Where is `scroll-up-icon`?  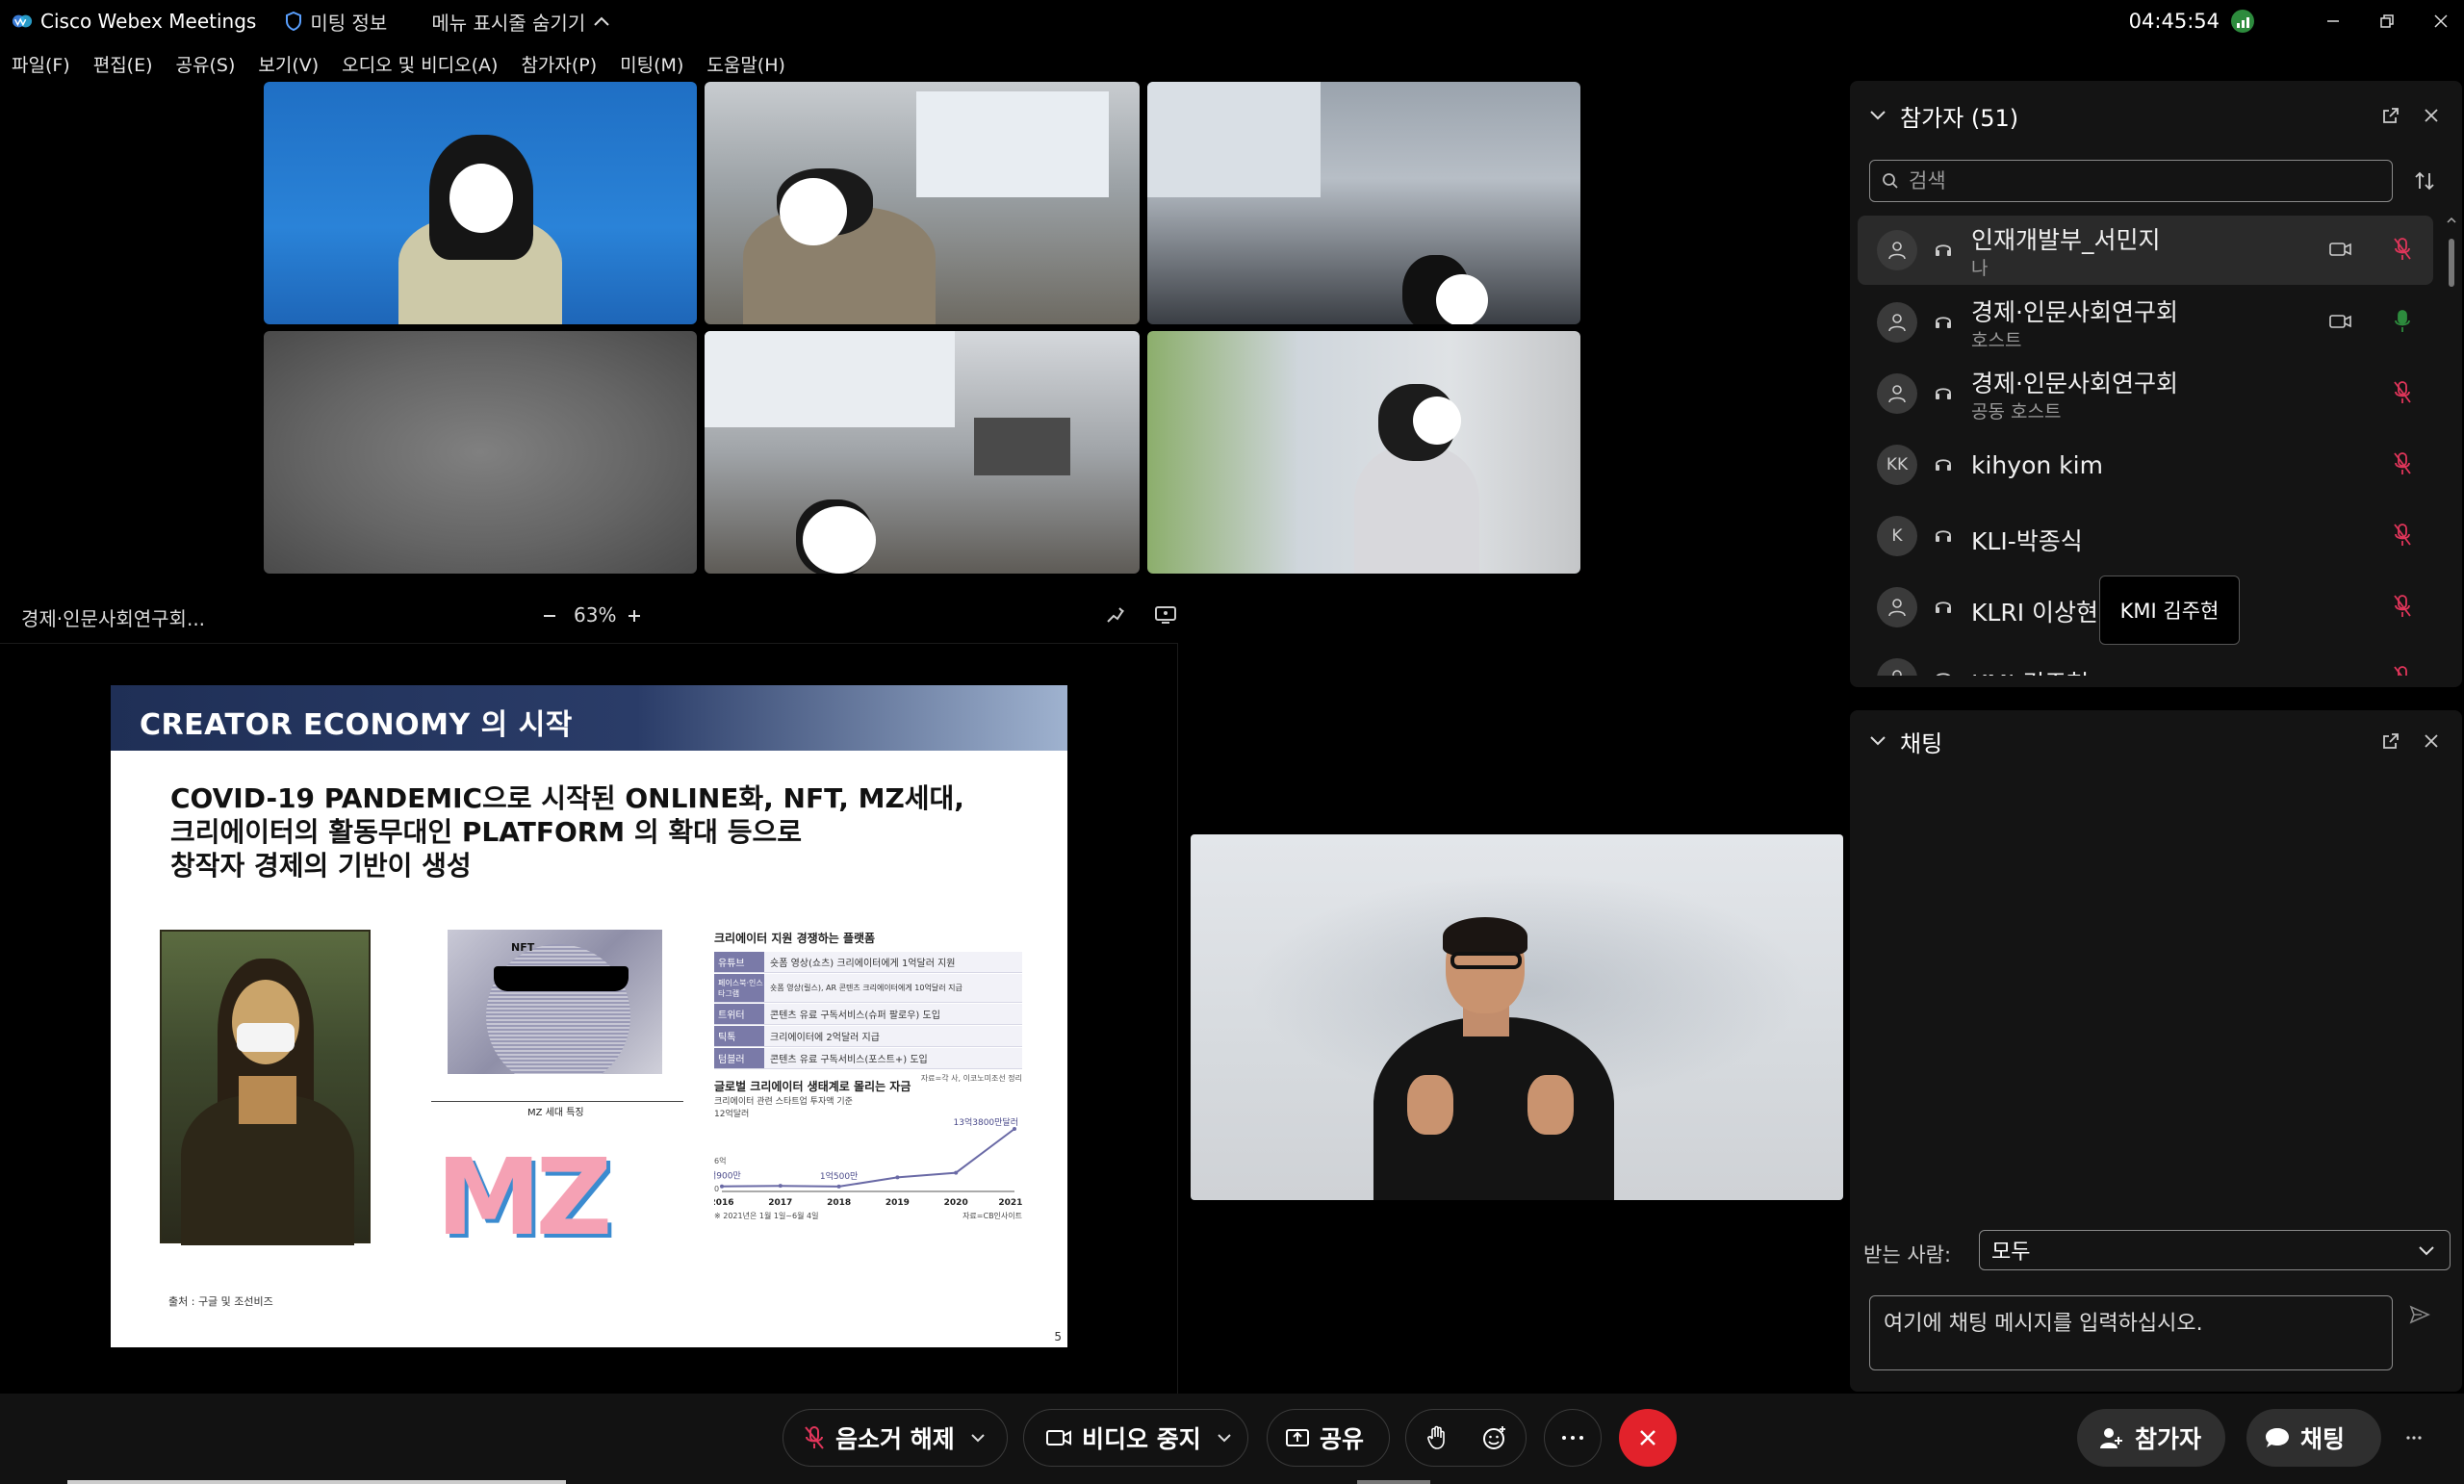
scroll-up-icon is located at coordinates (2451, 221).